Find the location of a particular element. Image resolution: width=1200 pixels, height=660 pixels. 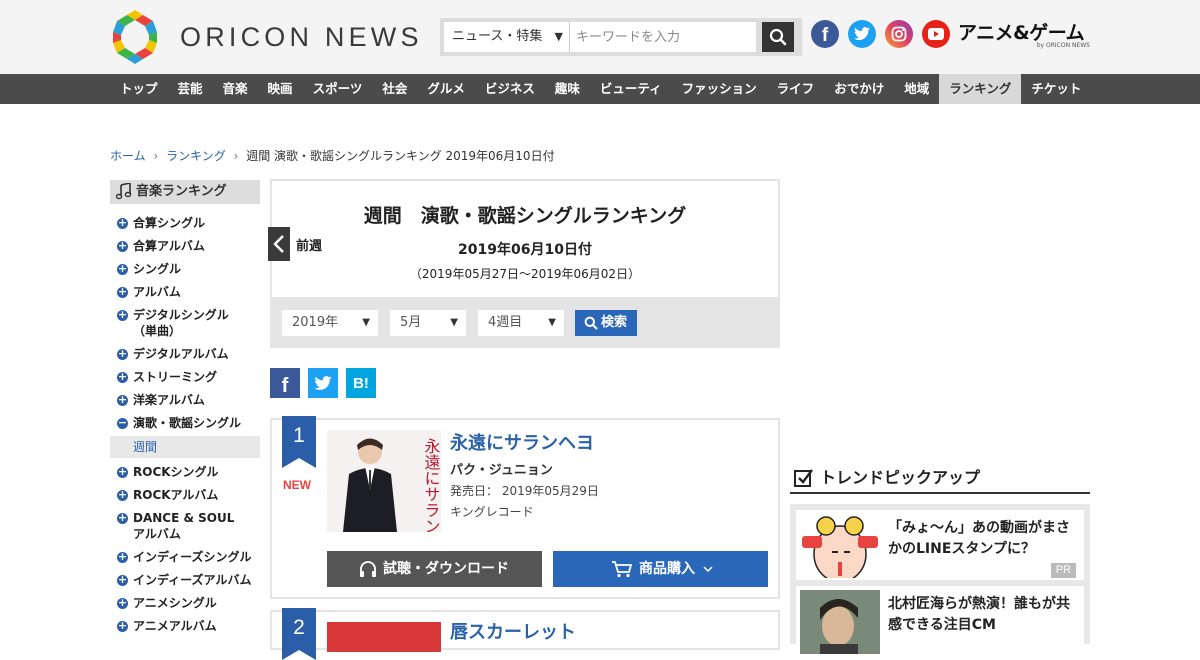

sidebar-item: + インディーズアルバム is located at coordinates (185, 580).